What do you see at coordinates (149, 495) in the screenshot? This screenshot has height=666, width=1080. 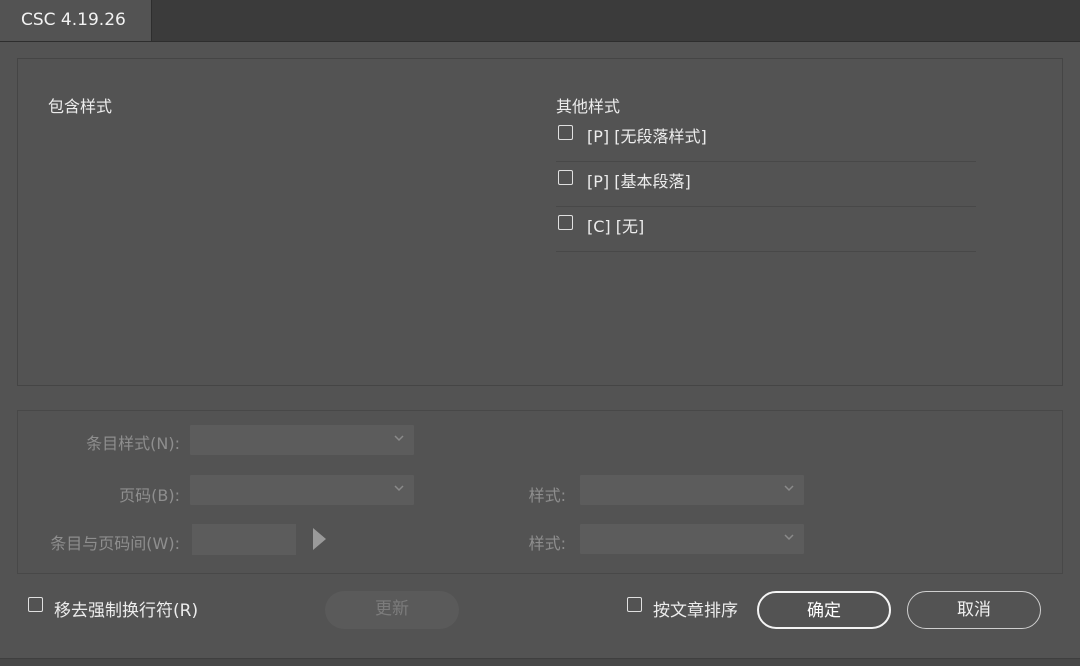 I see `page-number-label: 页码(B):` at bounding box center [149, 495].